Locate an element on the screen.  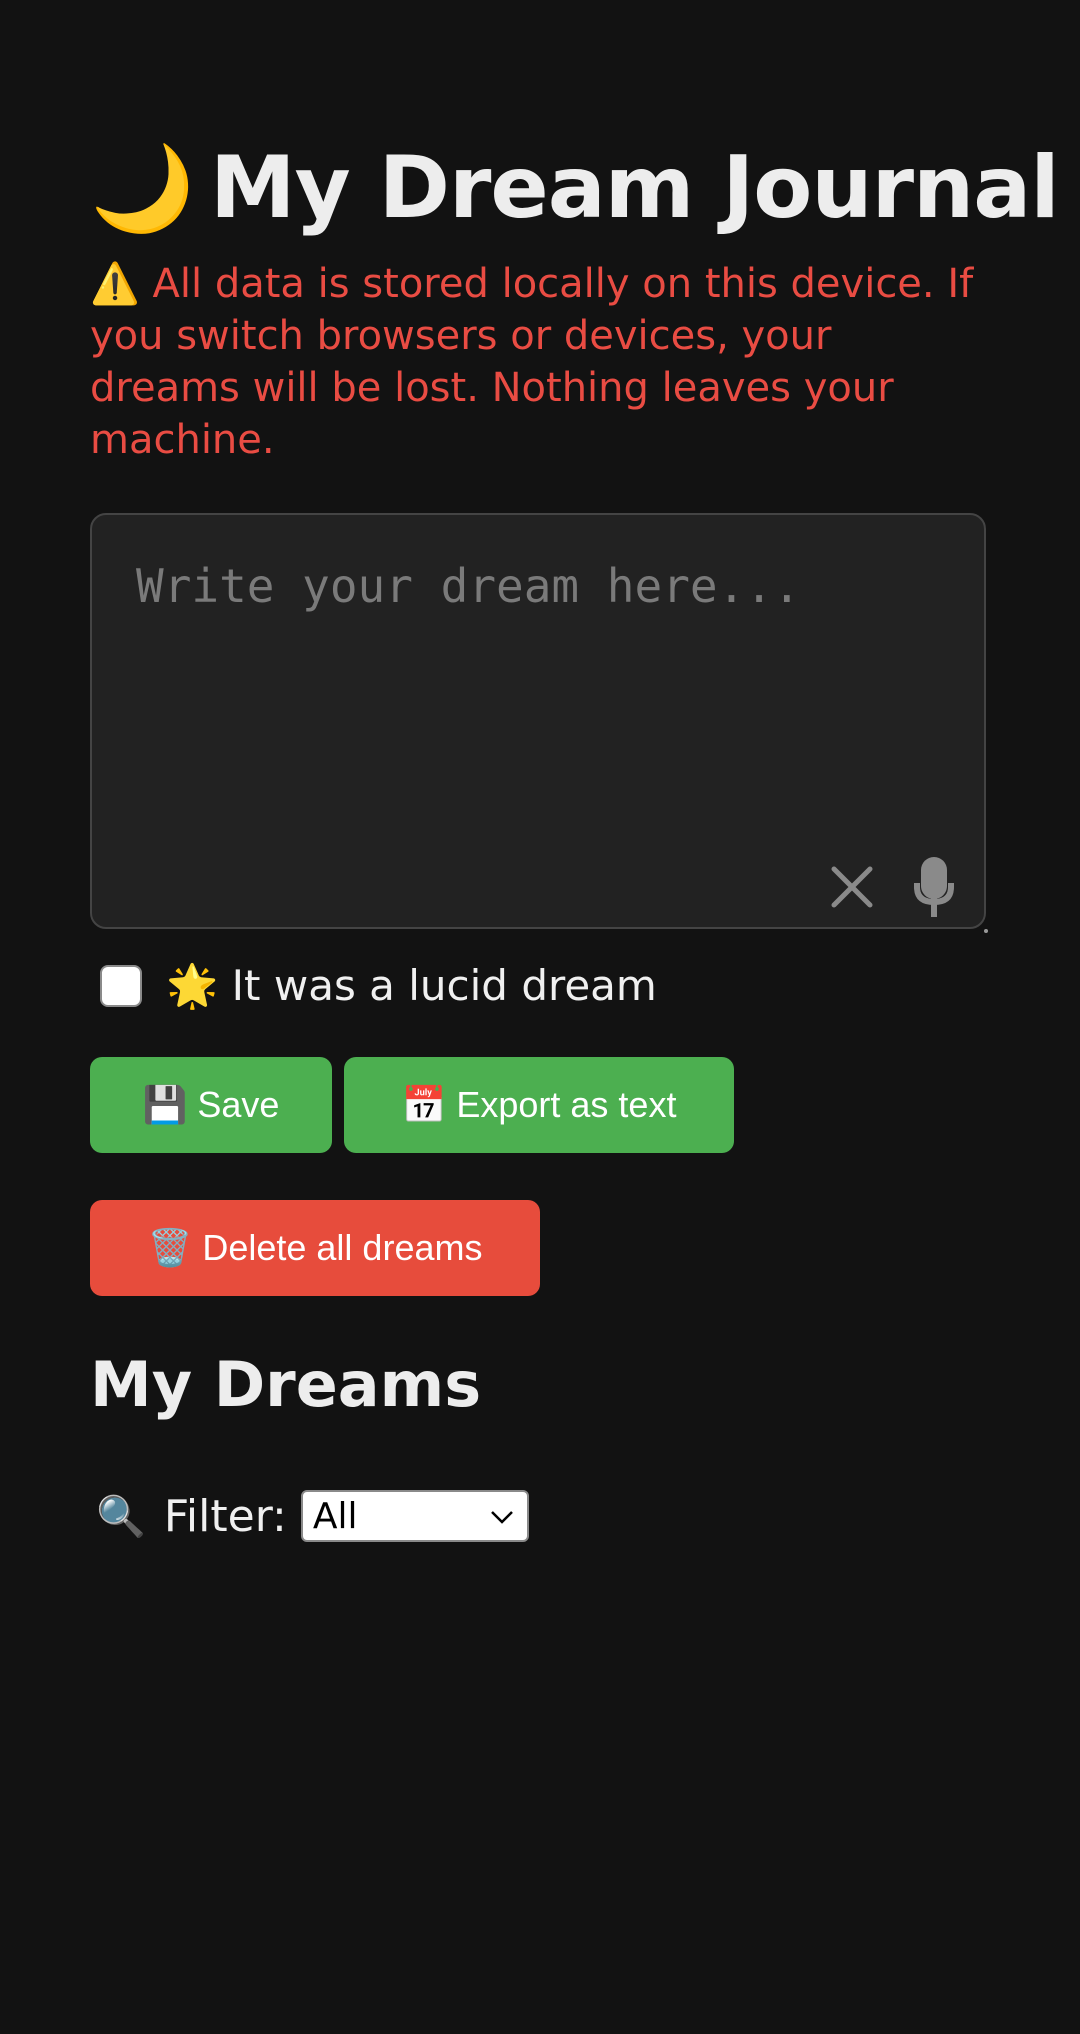
page-title: 🌙 My Dream Journal is located at coordinates (575, 188).